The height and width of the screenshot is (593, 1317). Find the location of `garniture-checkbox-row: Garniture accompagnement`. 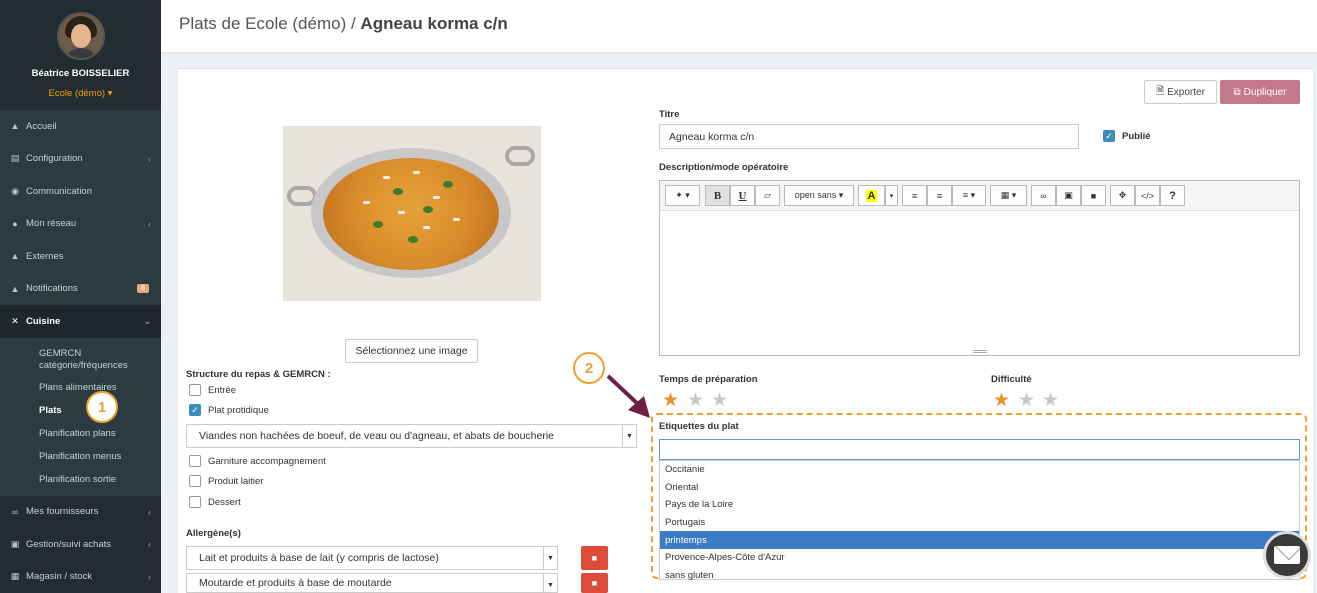

garniture-checkbox-row: Garniture accompagnement is located at coordinates (257, 461).